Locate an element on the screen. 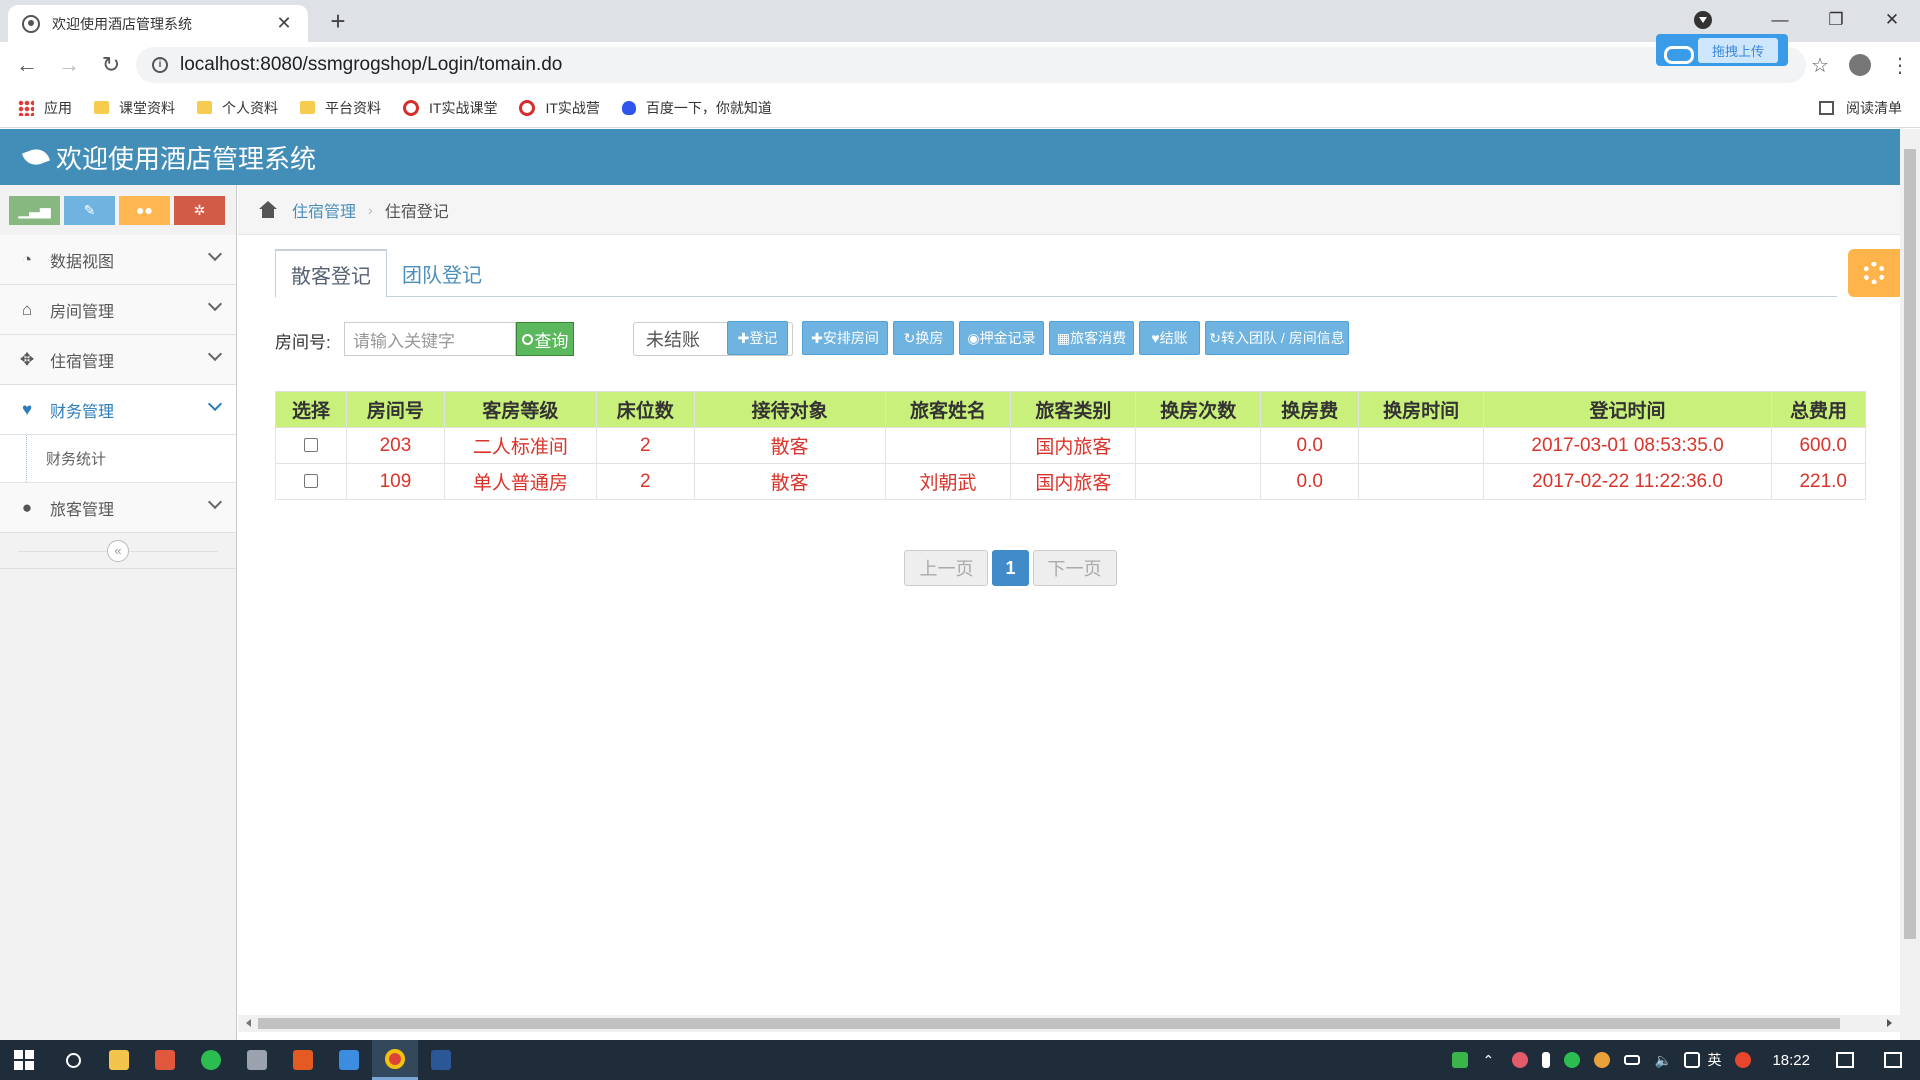  tray-app-icon is located at coordinates (1520, 1060).